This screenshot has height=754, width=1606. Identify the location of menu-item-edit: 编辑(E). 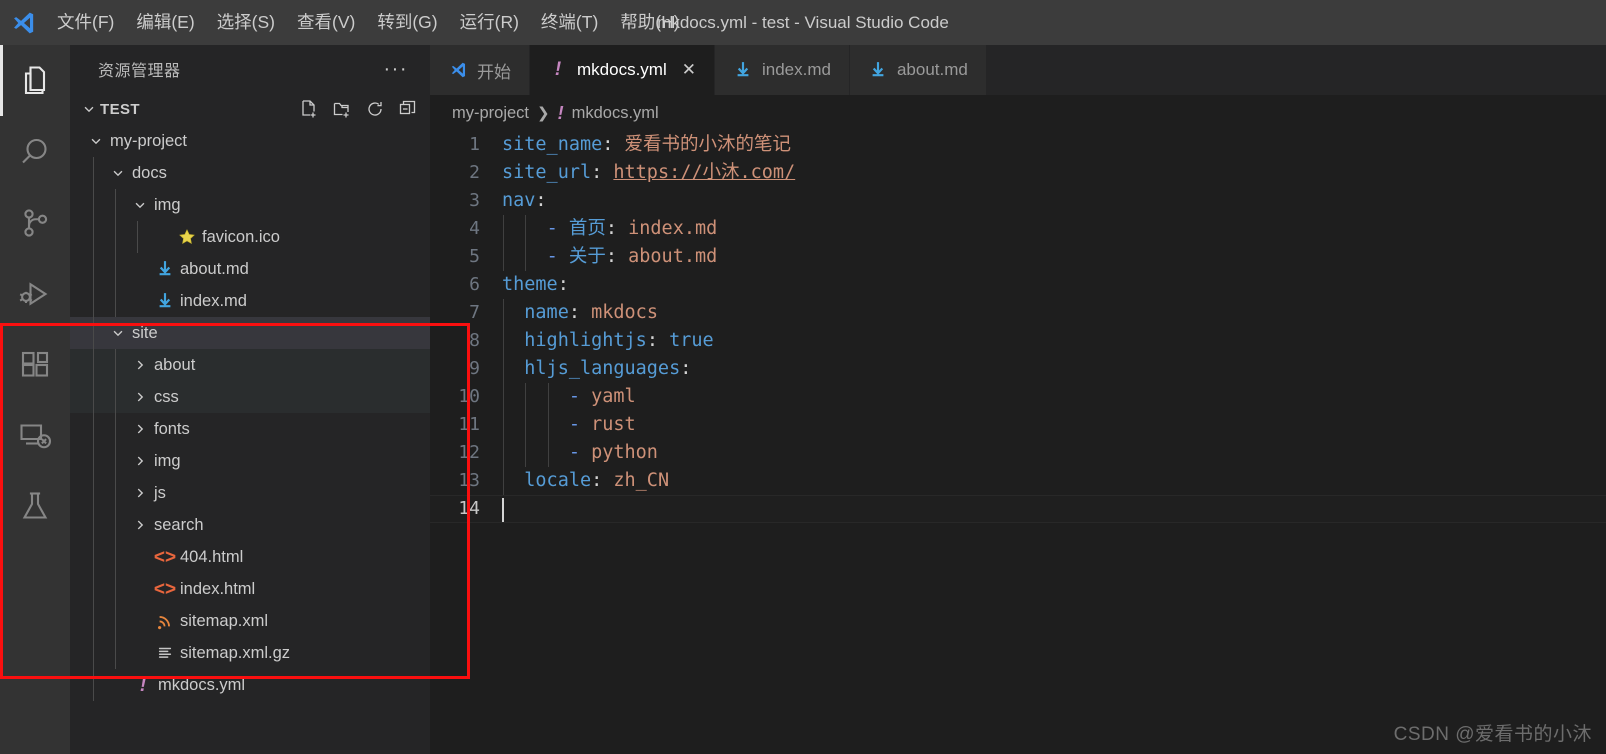
(165, 22).